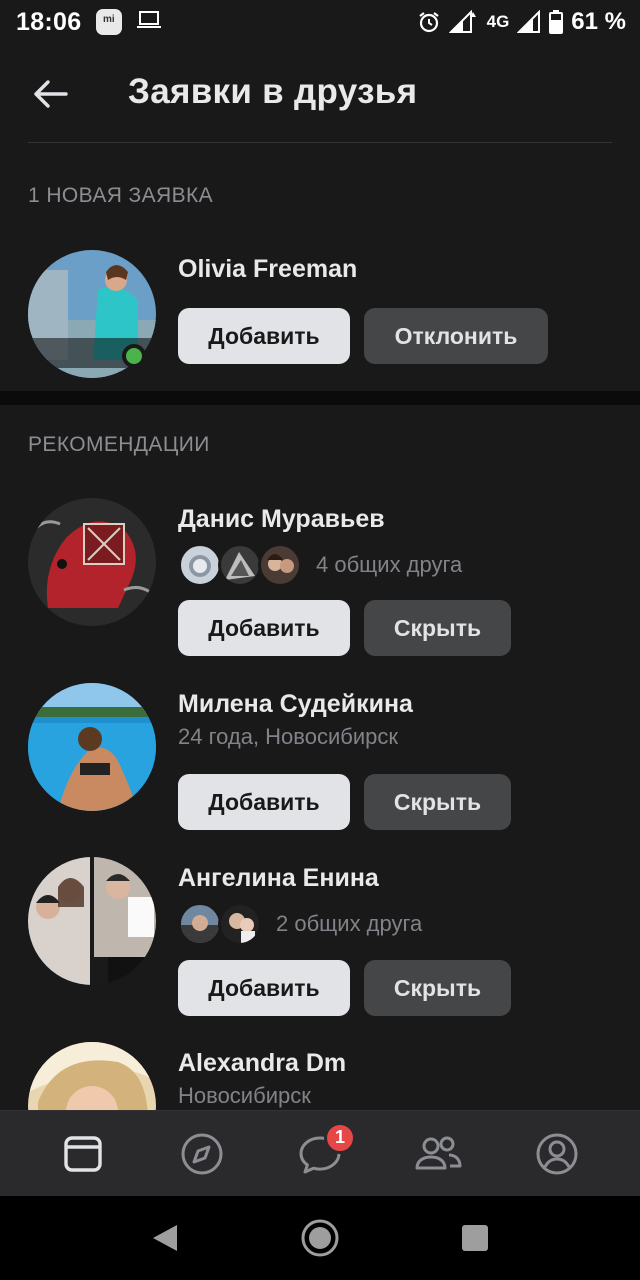  I want to click on status-indicators: 4G 61 %, so click(521, 22).